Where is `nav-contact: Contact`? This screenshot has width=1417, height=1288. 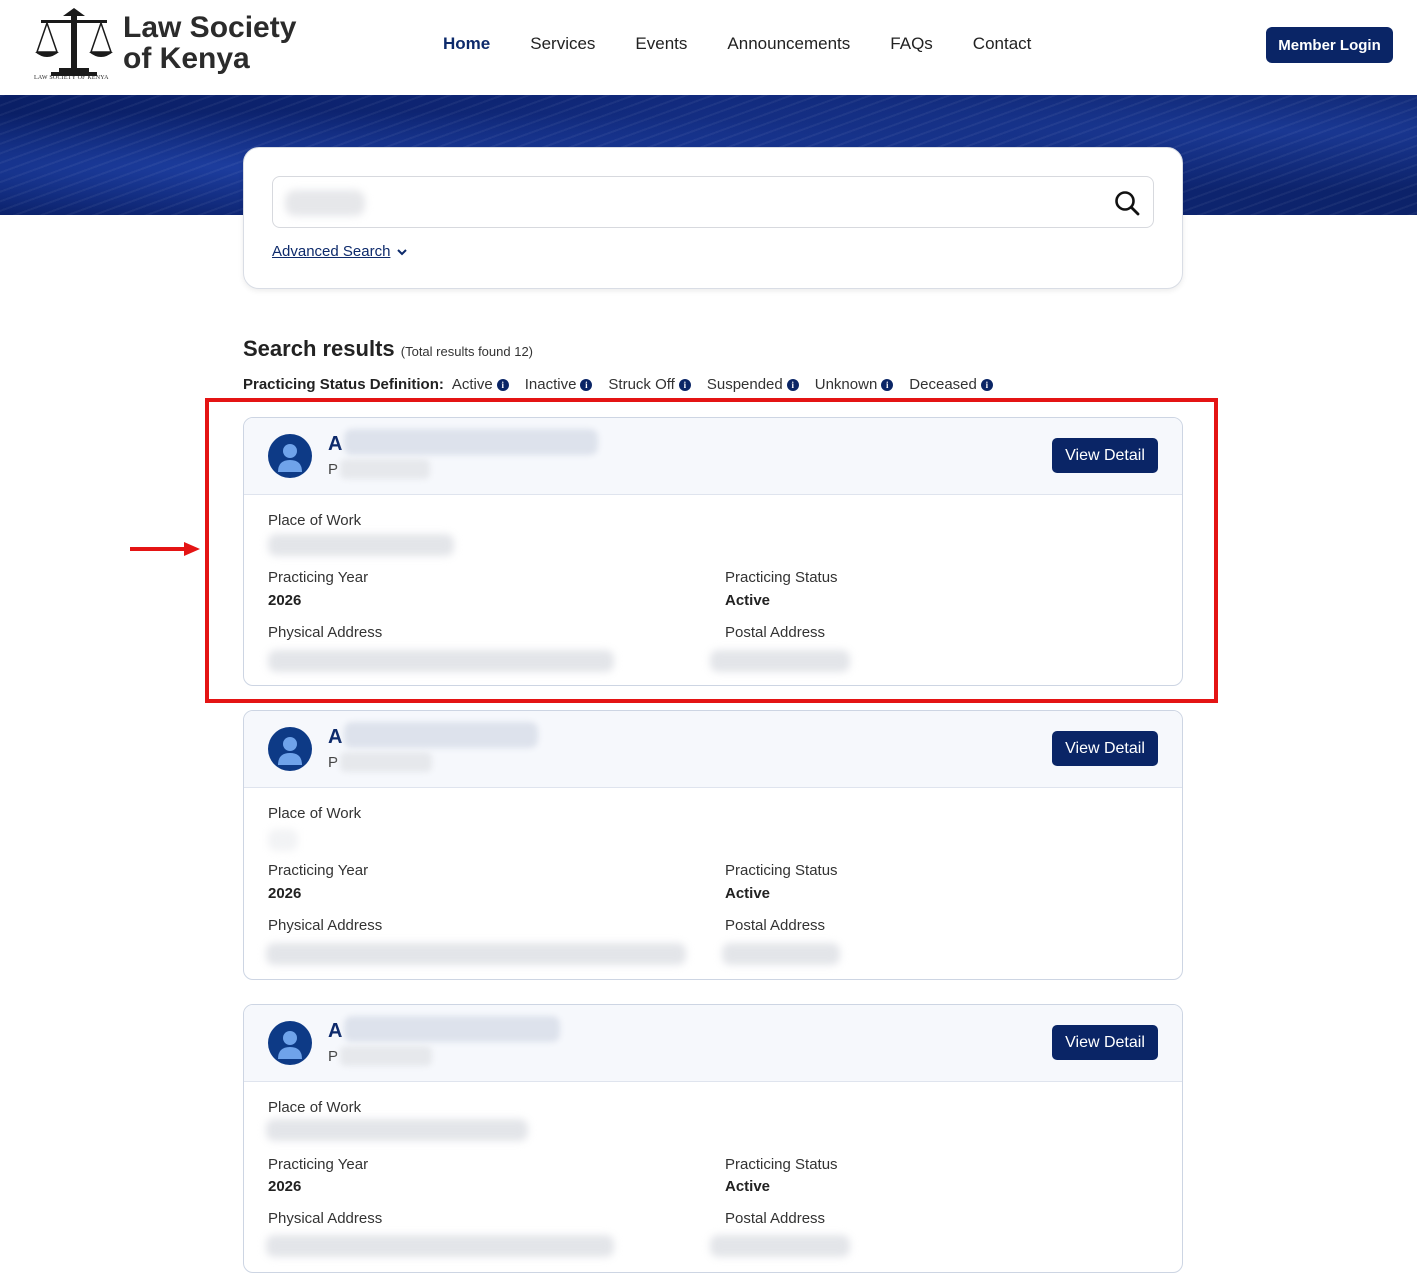
nav-contact: Contact is located at coordinates (1002, 44).